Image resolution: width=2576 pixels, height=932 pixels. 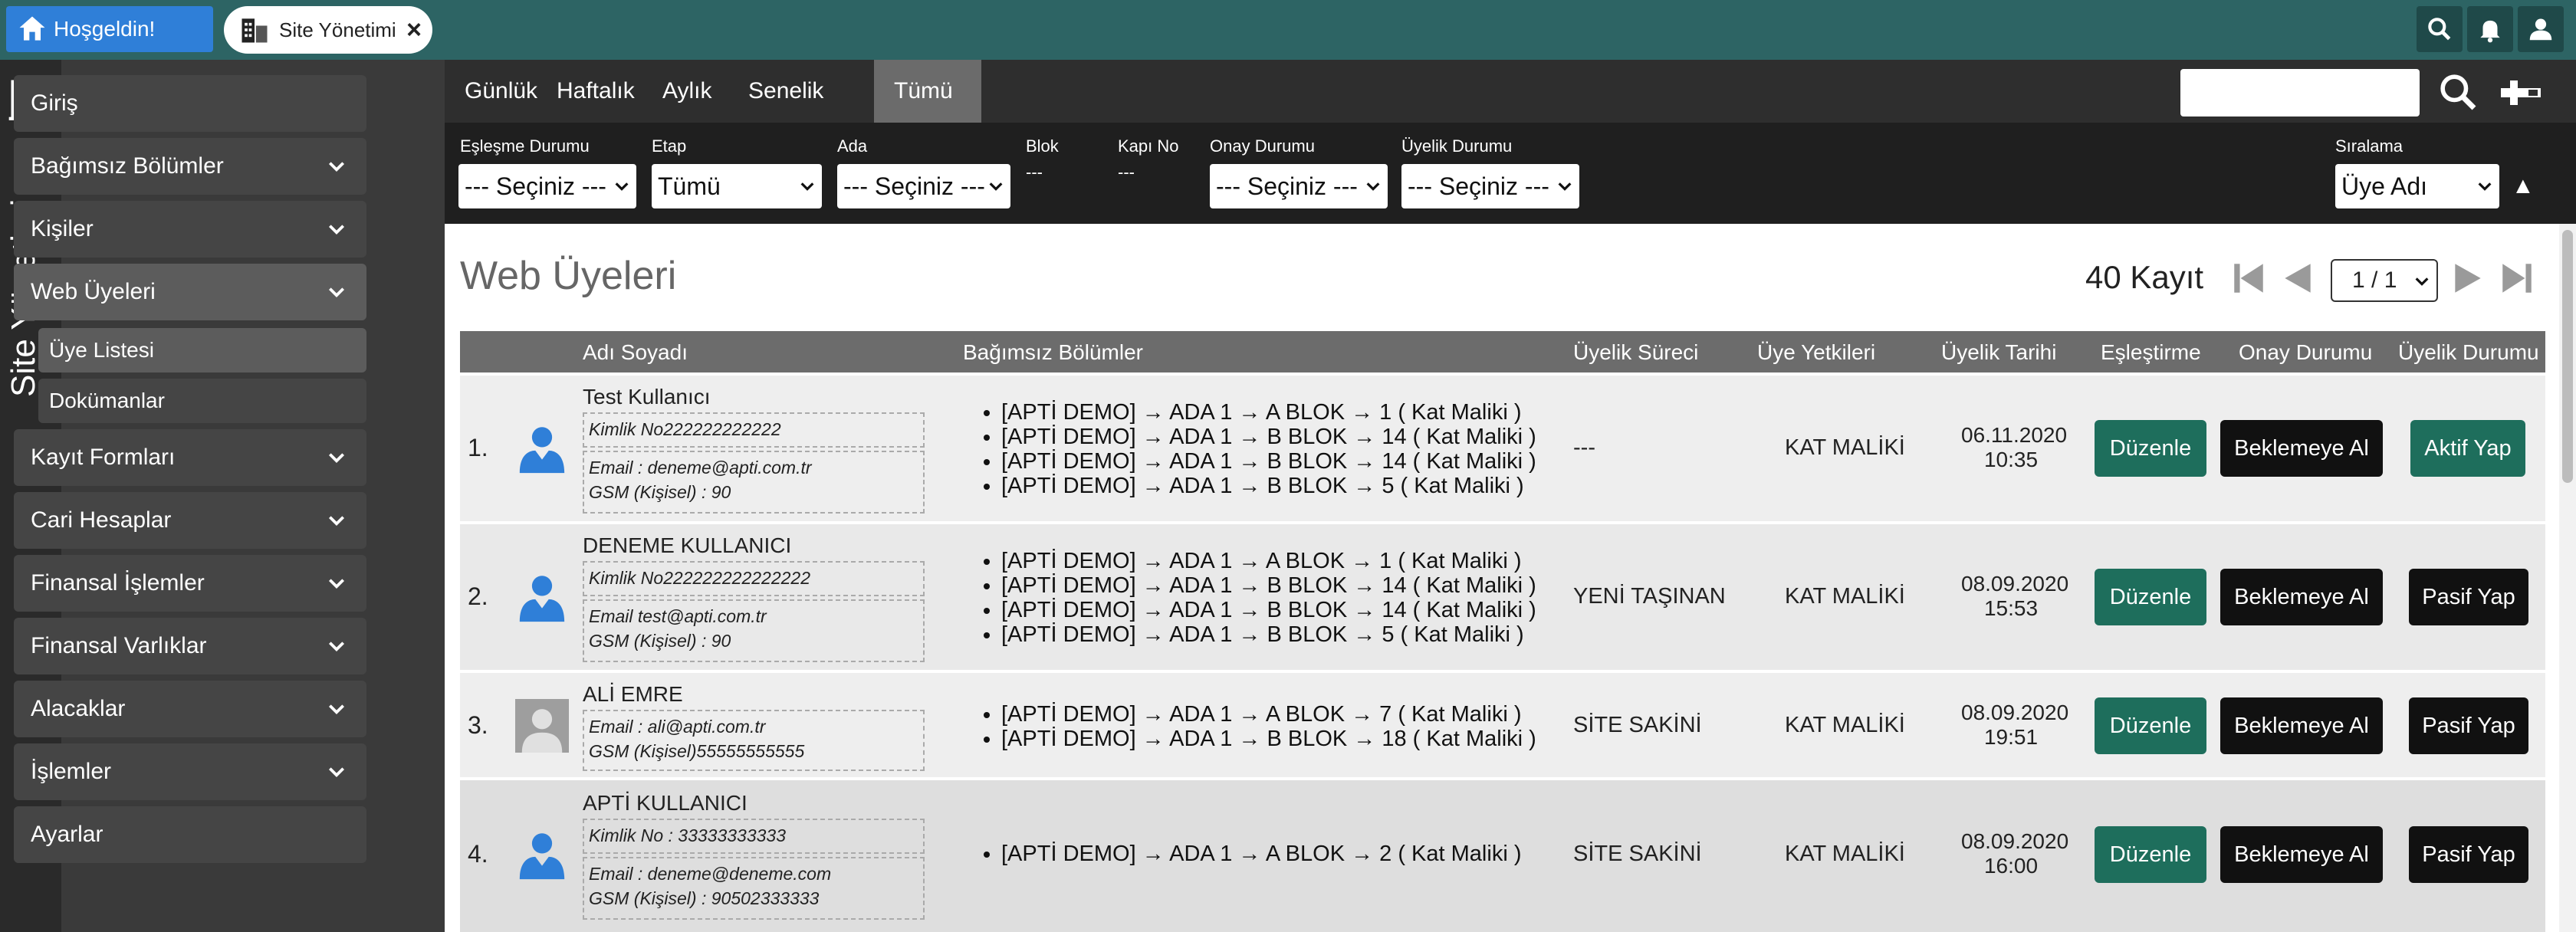 What do you see at coordinates (1034, 172) in the screenshot?
I see `blok-value: ---` at bounding box center [1034, 172].